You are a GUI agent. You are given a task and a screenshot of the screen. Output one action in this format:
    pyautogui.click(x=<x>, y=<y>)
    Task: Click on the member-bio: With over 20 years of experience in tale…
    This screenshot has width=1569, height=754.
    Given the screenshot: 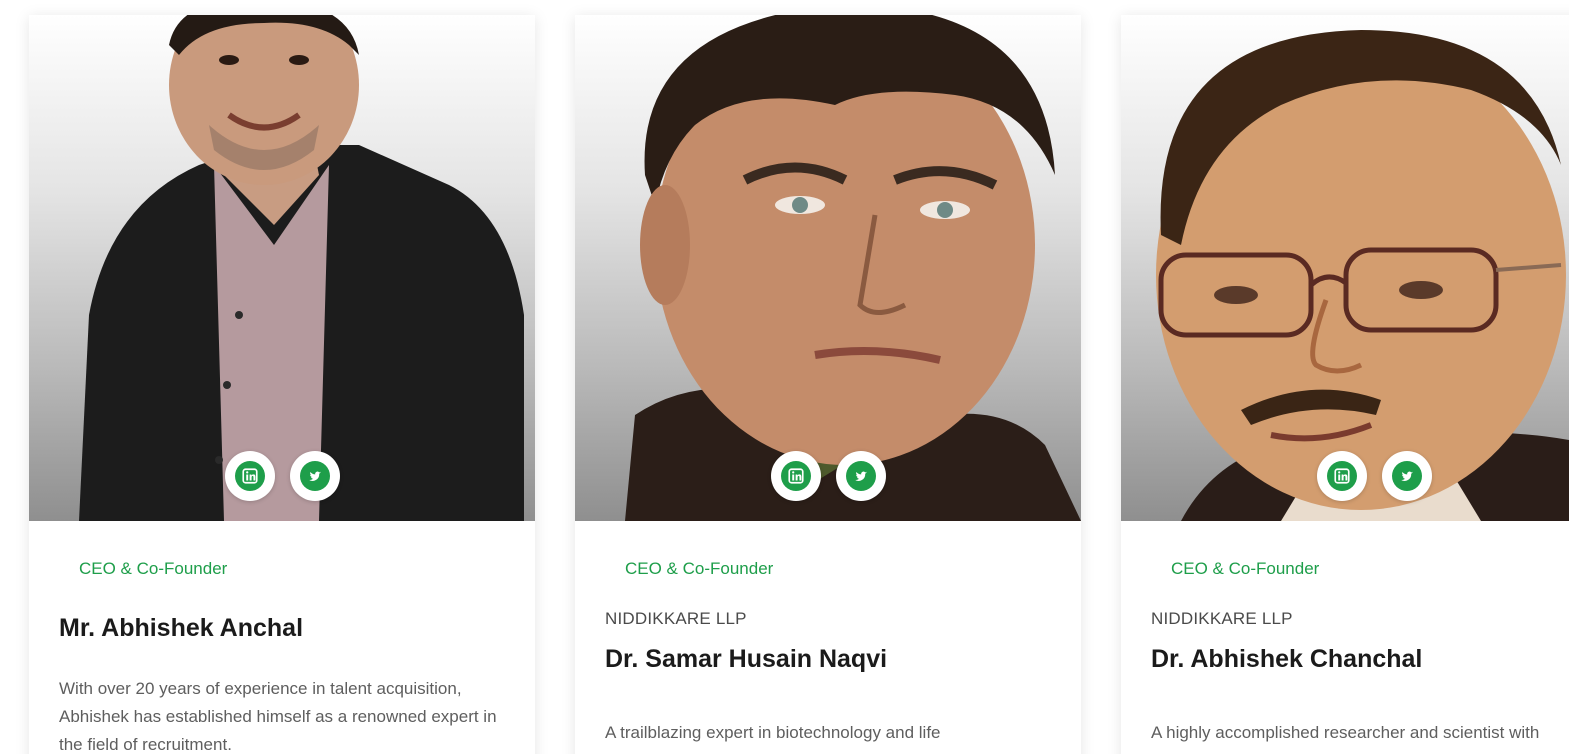 What is the action you would take?
    pyautogui.click(x=278, y=716)
    